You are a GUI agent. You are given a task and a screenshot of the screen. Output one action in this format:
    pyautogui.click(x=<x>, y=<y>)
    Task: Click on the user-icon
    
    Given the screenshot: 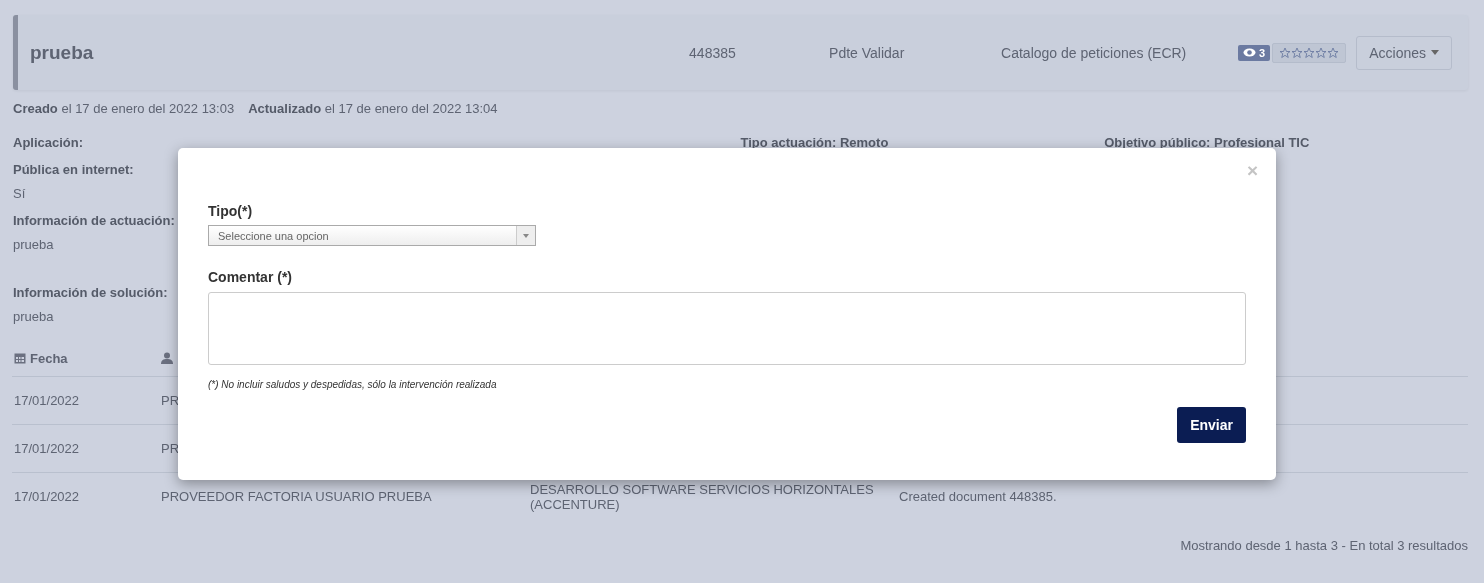 What is the action you would take?
    pyautogui.click(x=167, y=358)
    